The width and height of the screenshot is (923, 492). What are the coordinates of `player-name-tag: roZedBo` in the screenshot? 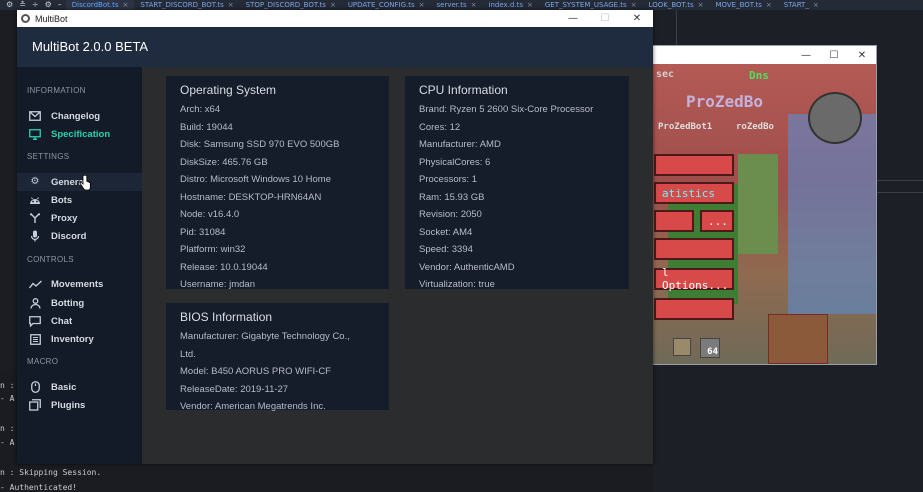 It's located at (755, 127).